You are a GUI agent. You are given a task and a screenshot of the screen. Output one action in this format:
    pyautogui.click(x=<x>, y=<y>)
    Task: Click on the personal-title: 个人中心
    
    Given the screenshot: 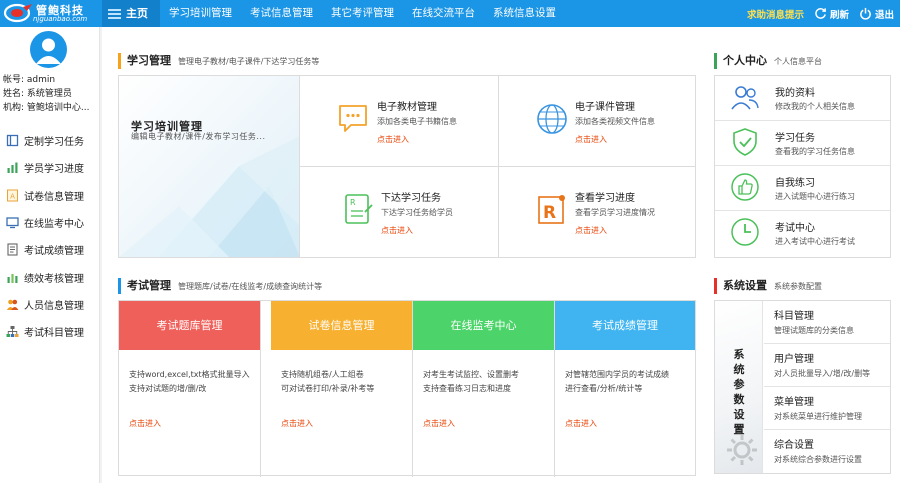 What is the action you would take?
    pyautogui.click(x=745, y=60)
    